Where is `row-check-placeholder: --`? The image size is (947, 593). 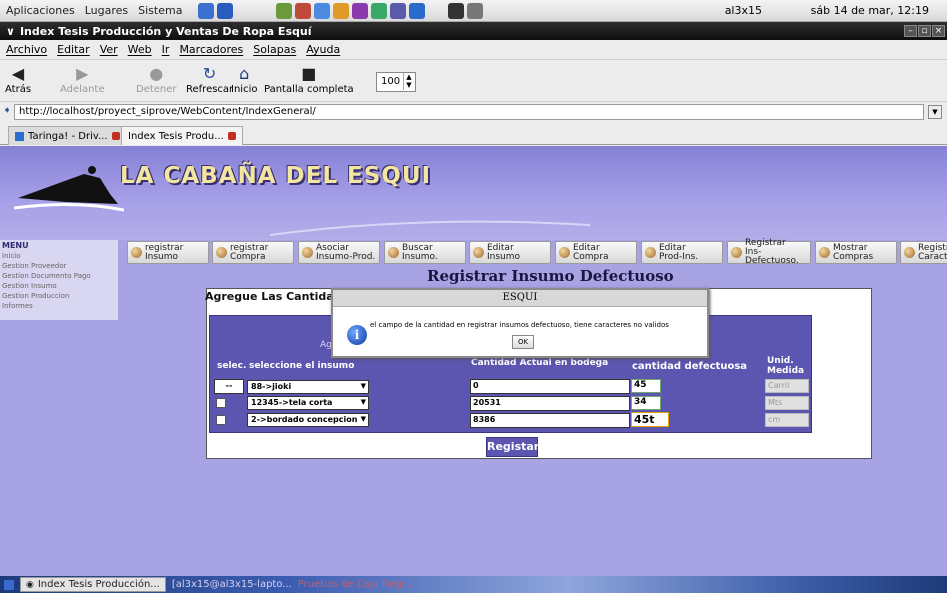 row-check-placeholder: -- is located at coordinates (229, 386).